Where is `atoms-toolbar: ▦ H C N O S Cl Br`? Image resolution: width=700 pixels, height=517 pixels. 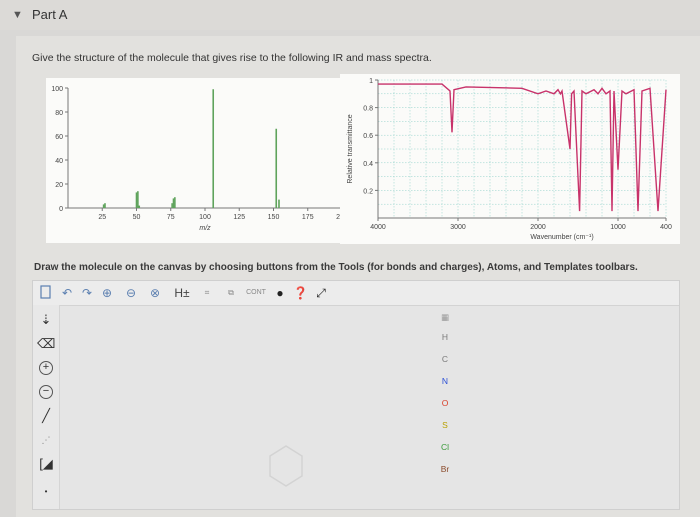
atoms-toolbar: ▦ H C N O S Cl Br is located at coordinates (445, 407).